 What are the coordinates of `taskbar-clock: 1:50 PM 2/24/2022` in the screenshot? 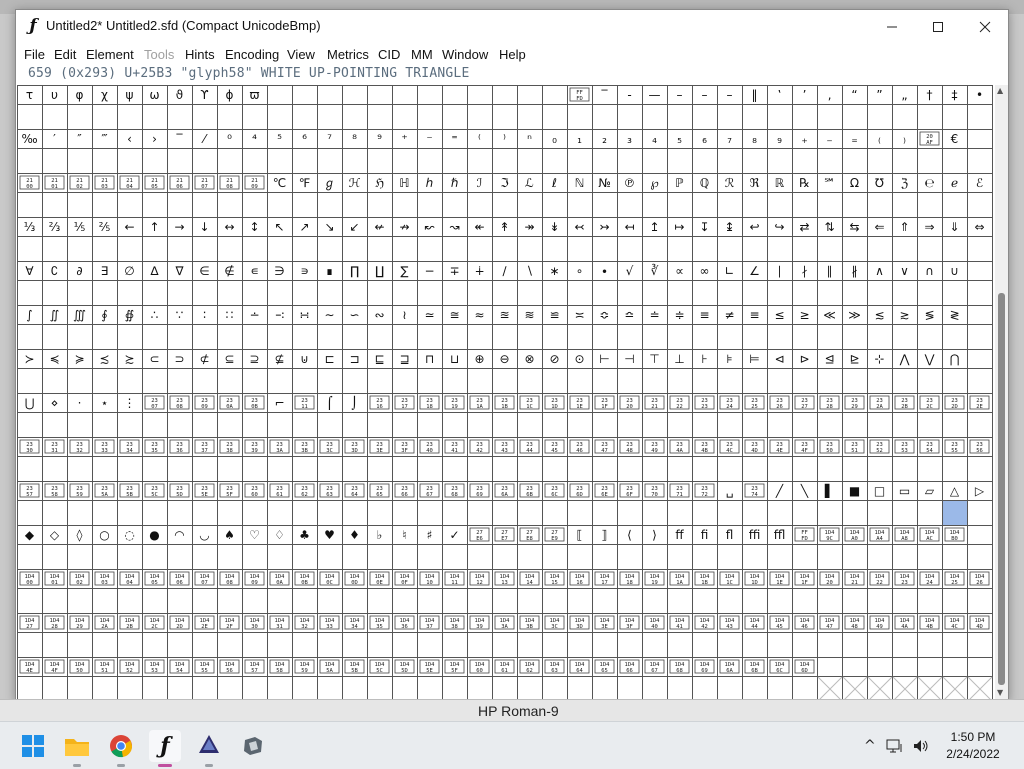 It's located at (973, 746).